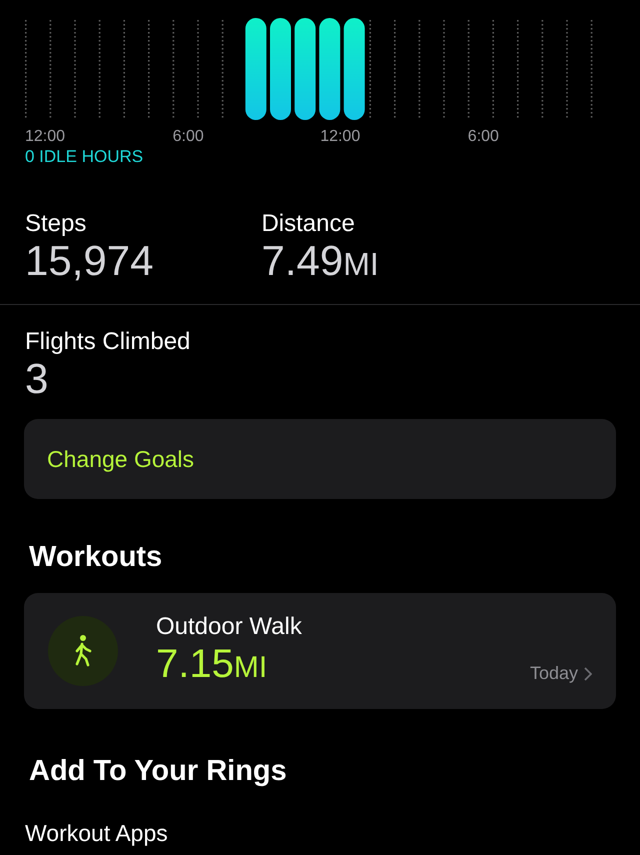 Image resolution: width=640 pixels, height=855 pixels. What do you see at coordinates (56, 224) in the screenshot?
I see `metric-label: Steps` at bounding box center [56, 224].